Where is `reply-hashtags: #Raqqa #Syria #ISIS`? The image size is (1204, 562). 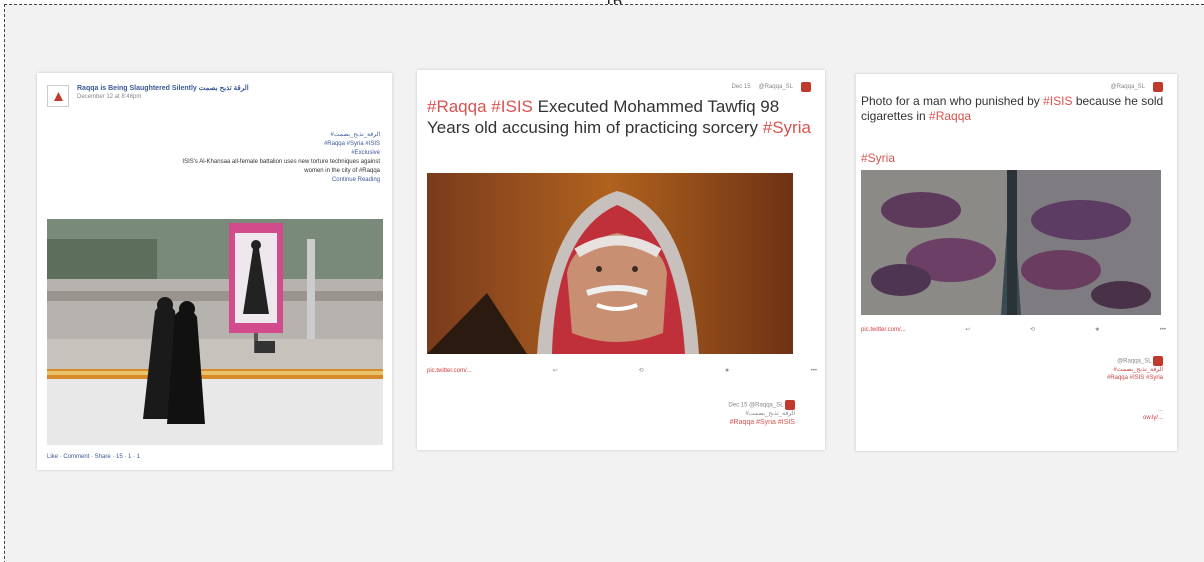 reply-hashtags: #Raqqa #Syria #ISIS is located at coordinates (761, 423).